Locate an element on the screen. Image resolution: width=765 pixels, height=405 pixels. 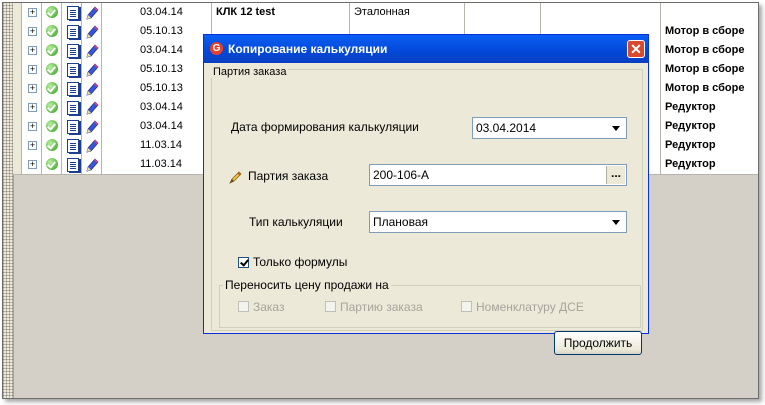
dialog-title: Копирование калькуляции is located at coordinates (308, 49).